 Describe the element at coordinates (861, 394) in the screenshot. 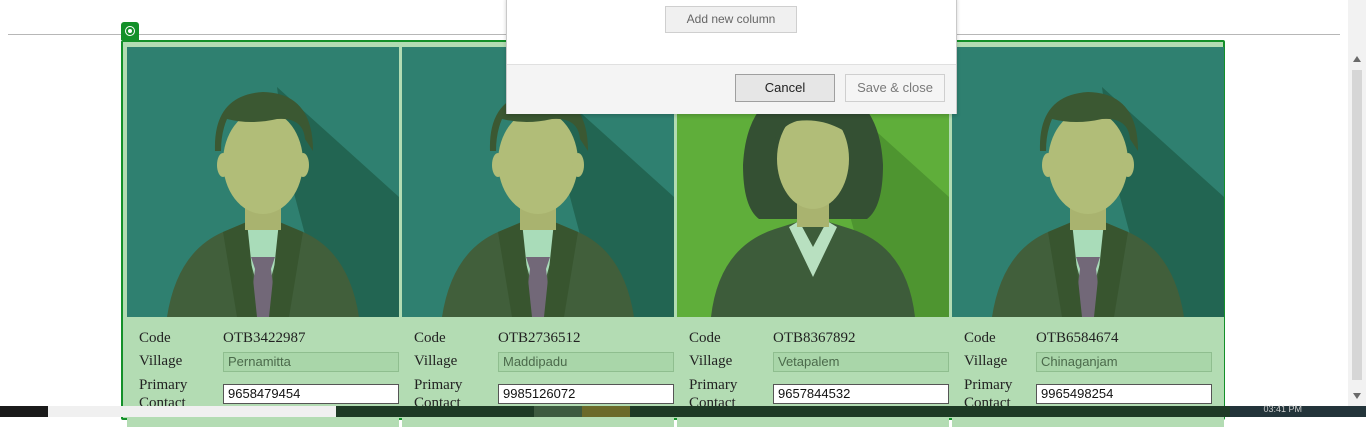

I see `contact-field: 9657844532` at that location.